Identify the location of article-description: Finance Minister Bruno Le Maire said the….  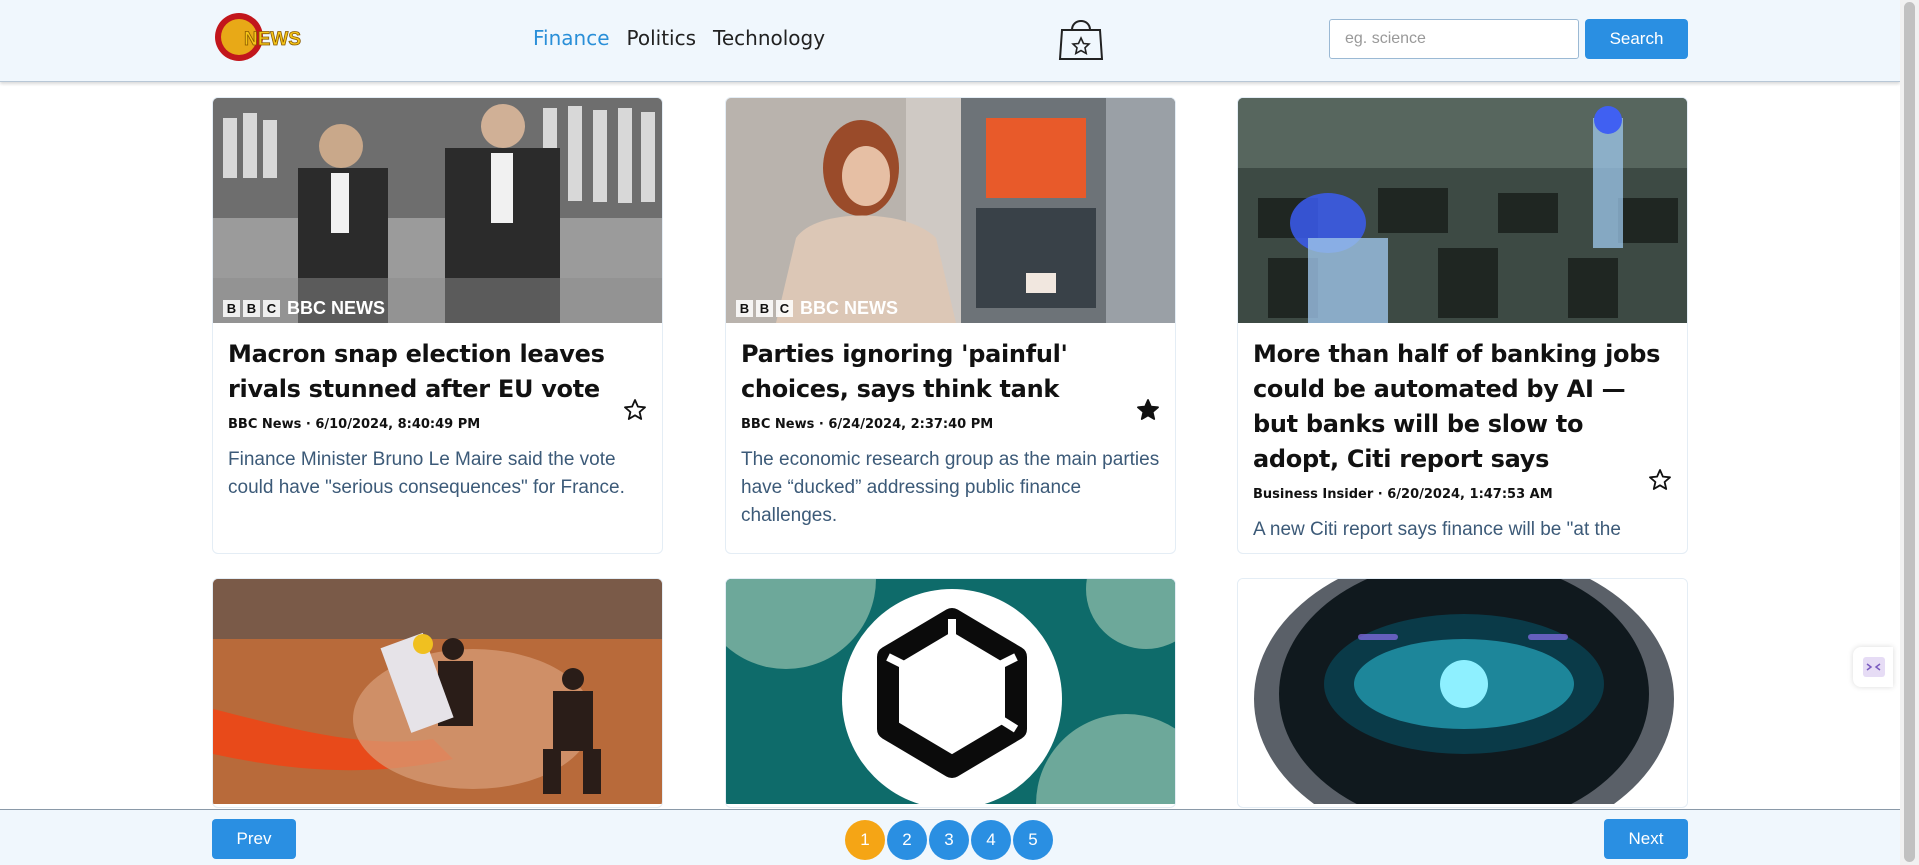
(426, 473).